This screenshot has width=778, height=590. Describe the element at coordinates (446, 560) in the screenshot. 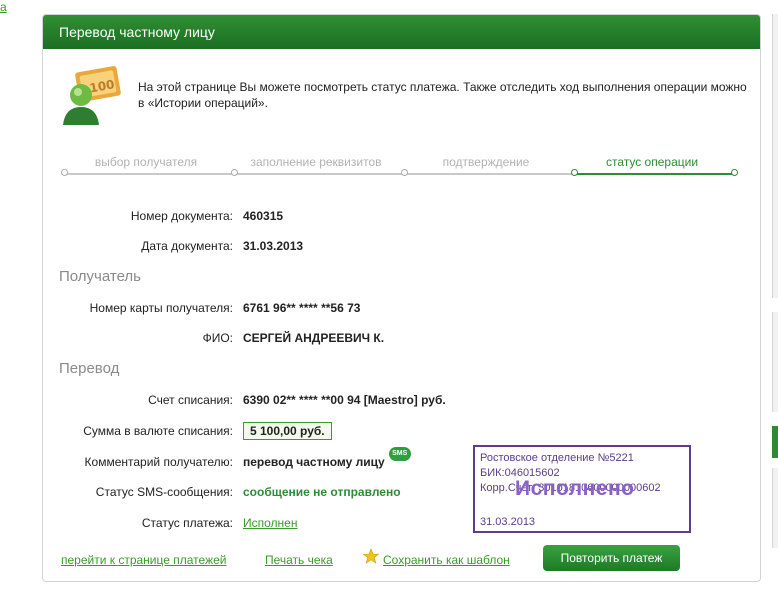

I see `save-template-link: Сохранить как шаблон` at that location.